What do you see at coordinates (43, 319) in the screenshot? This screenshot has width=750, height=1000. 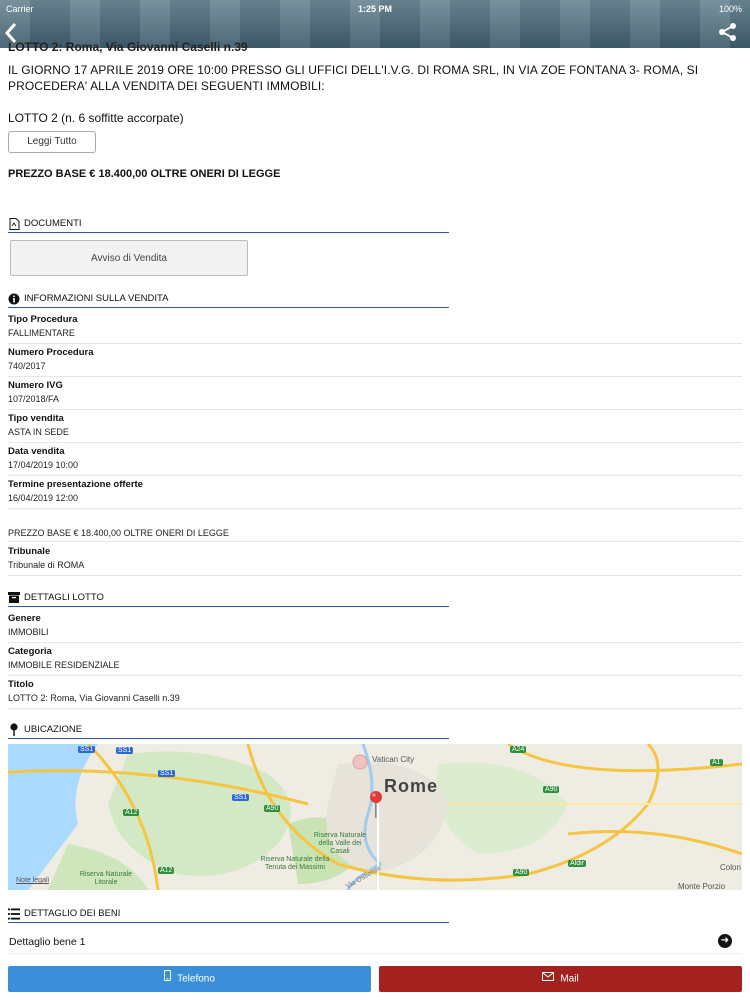 I see `row-label: Tipo Procedura` at bounding box center [43, 319].